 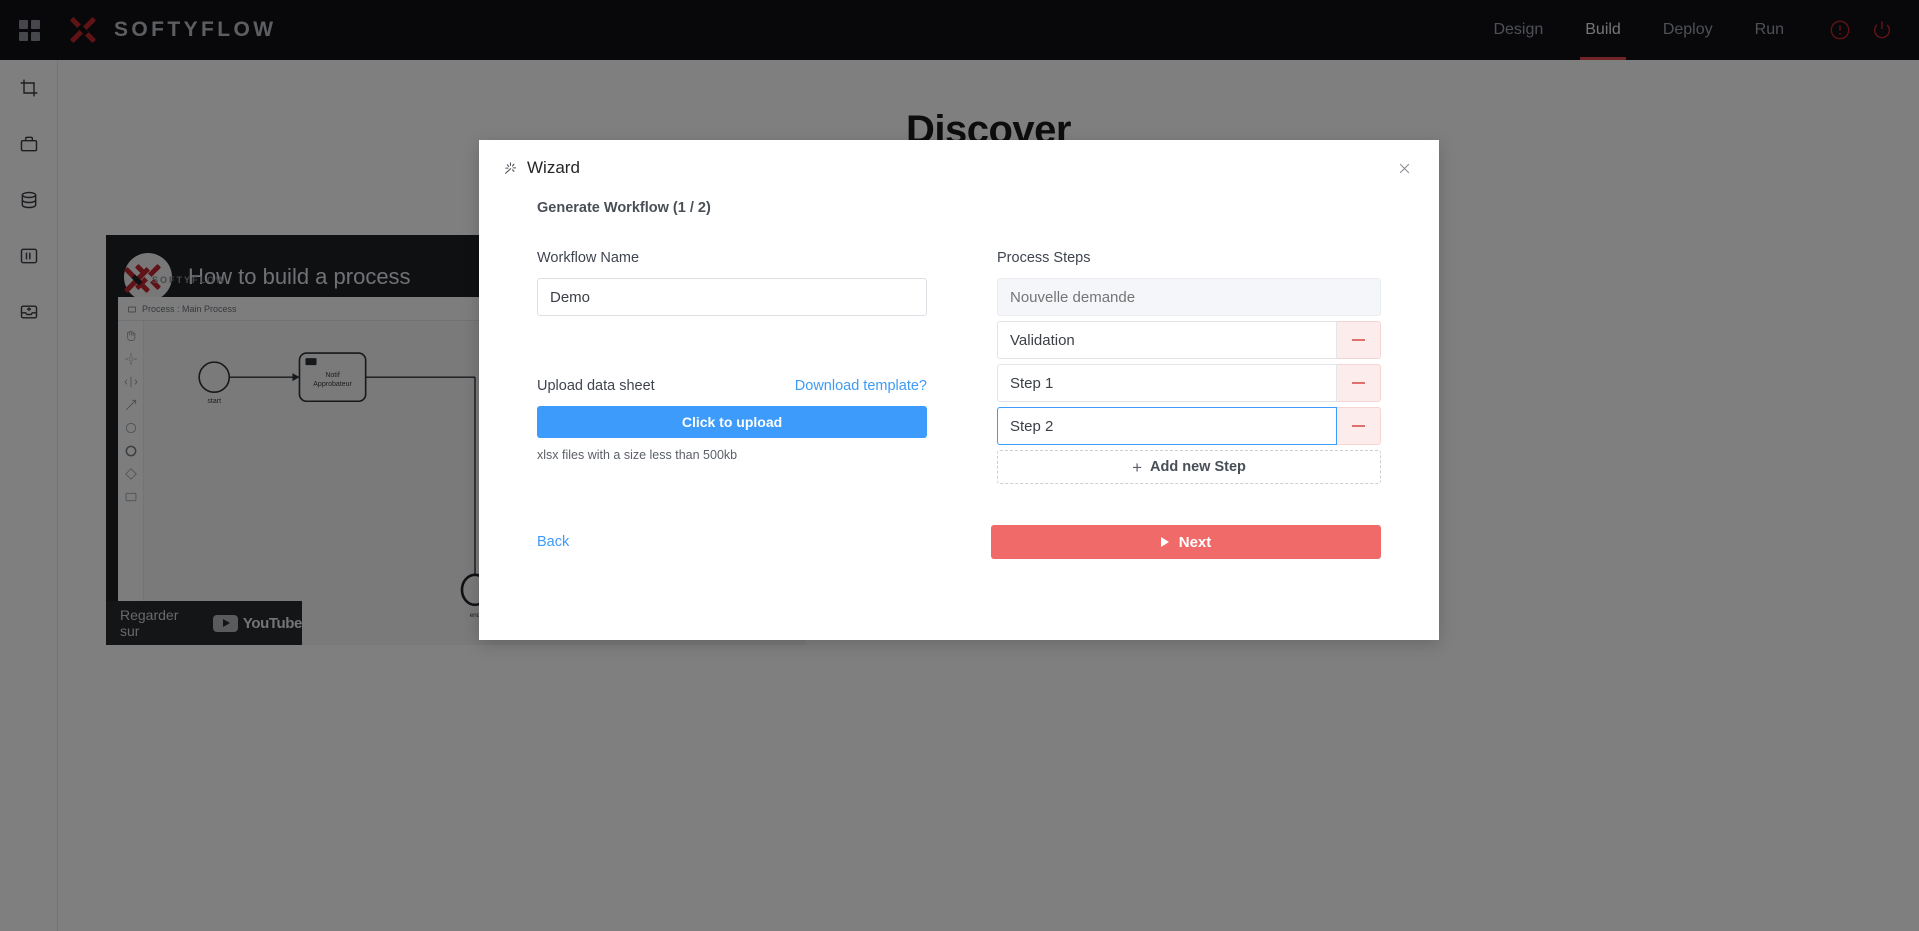 I want to click on modal-right-column: Process Steps + A, so click(x=1189, y=367).